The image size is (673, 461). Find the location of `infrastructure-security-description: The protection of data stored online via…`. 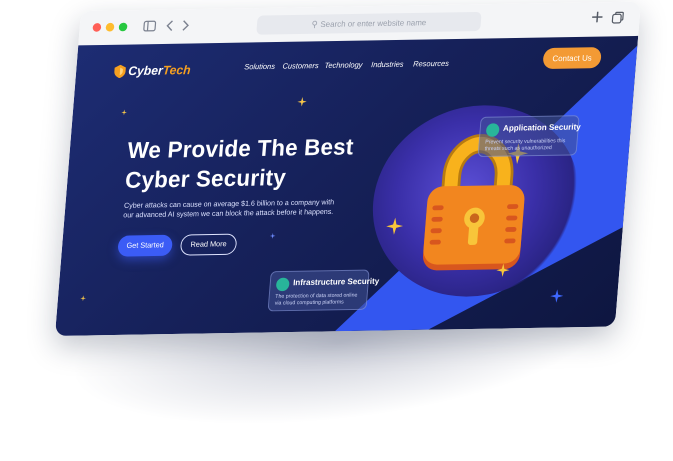

infrastructure-security-description: The protection of data stored online via… is located at coordinates (316, 299).